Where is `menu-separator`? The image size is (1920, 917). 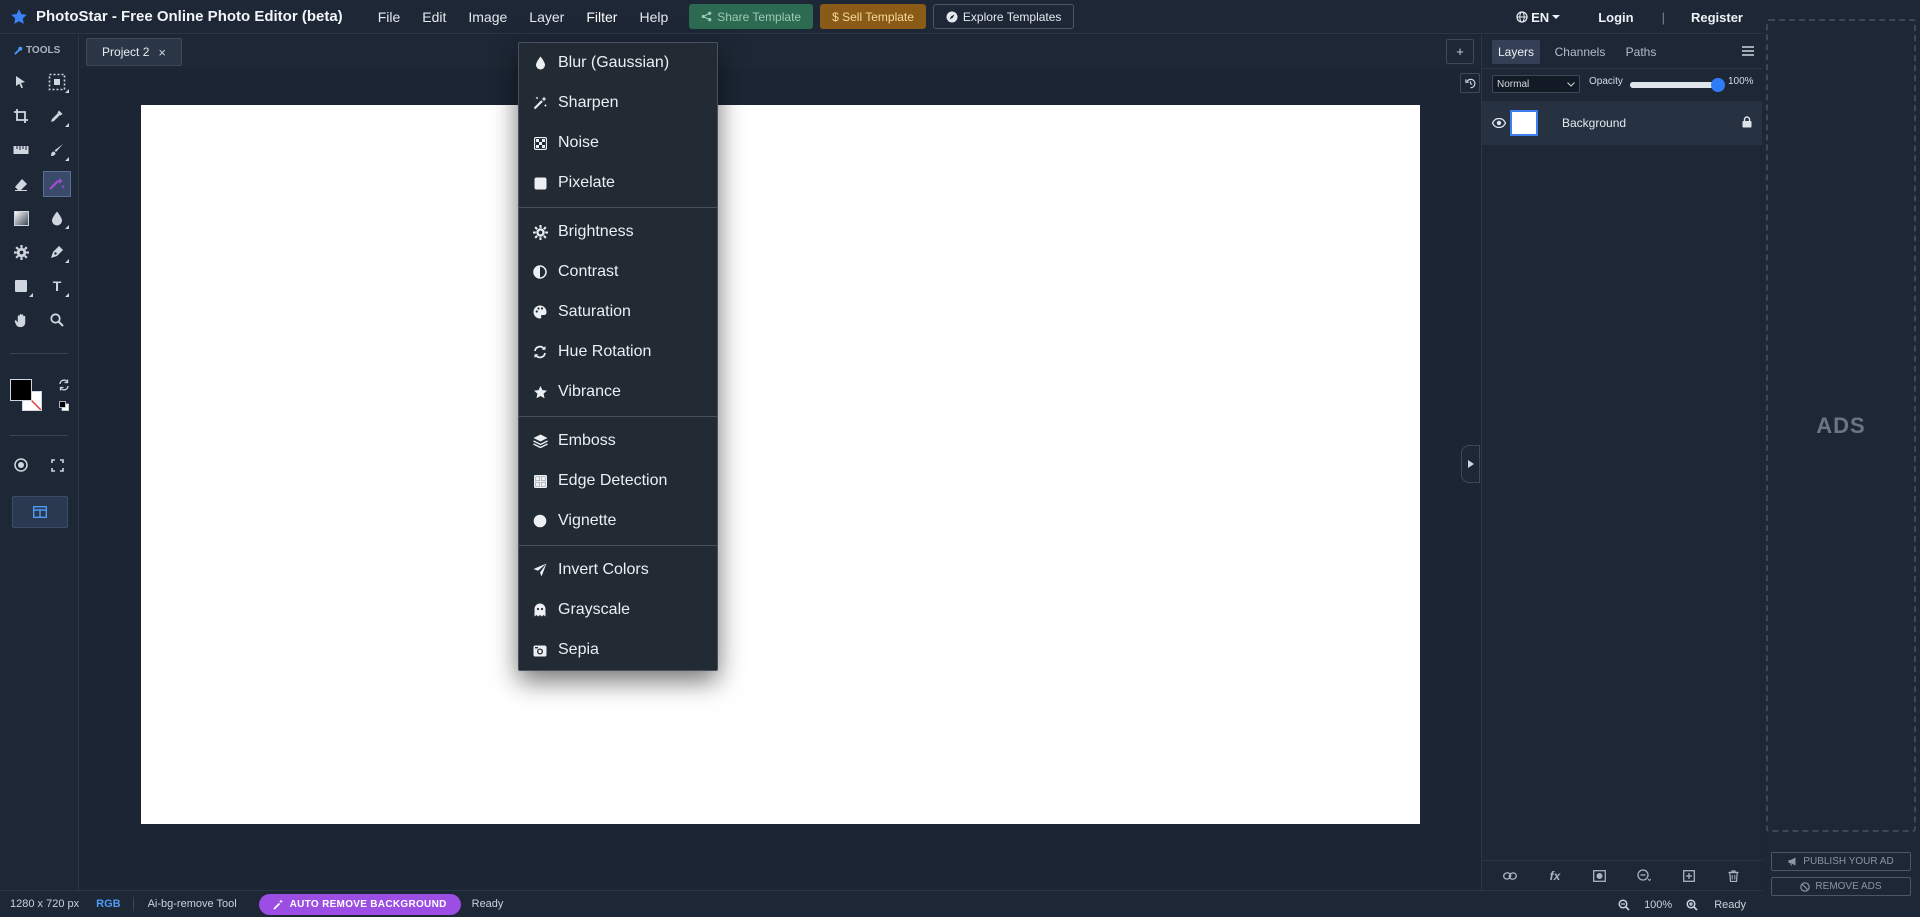
menu-separator is located at coordinates (618, 207).